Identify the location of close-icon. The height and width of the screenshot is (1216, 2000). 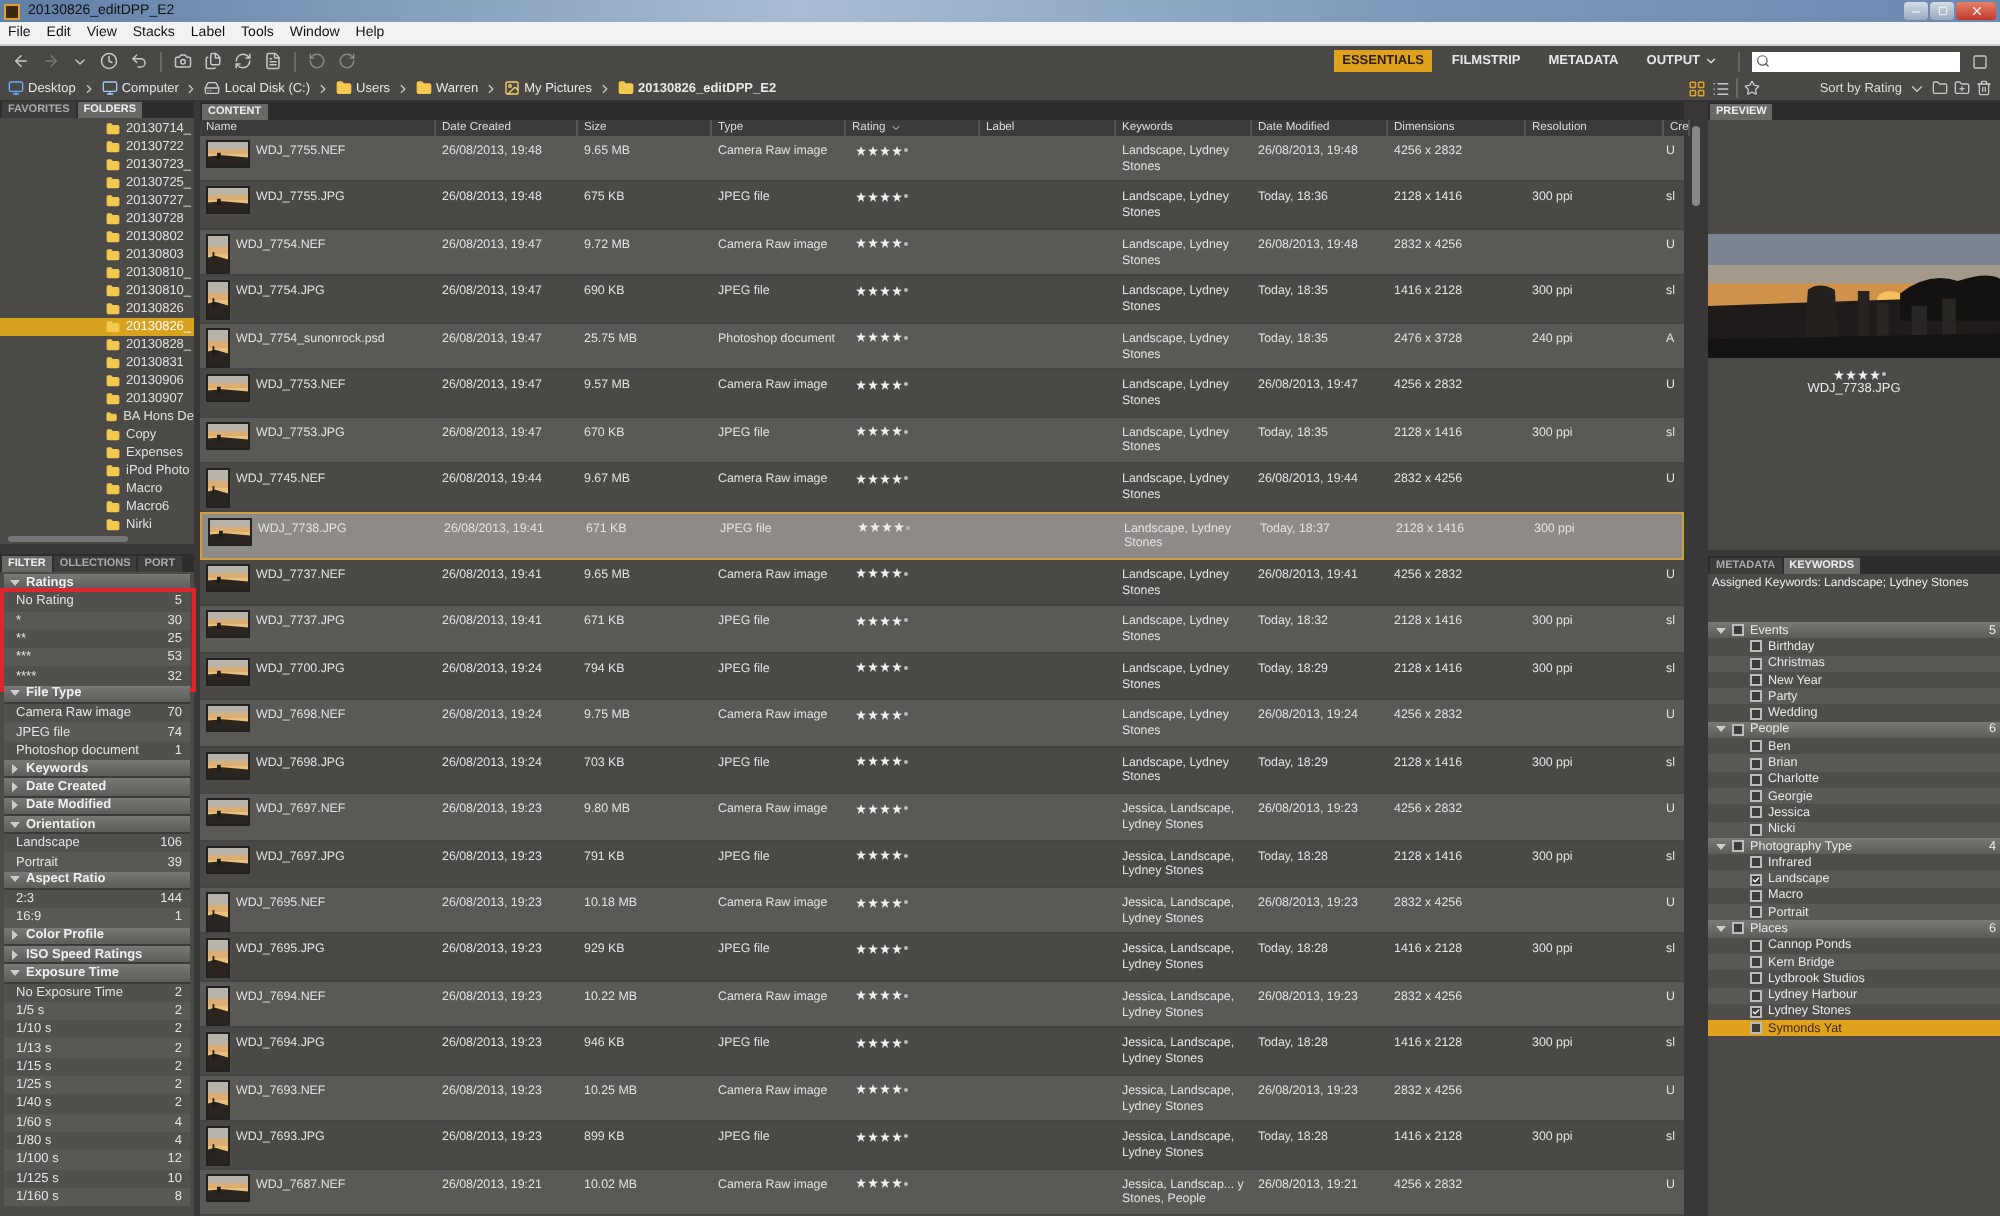
(1976, 11).